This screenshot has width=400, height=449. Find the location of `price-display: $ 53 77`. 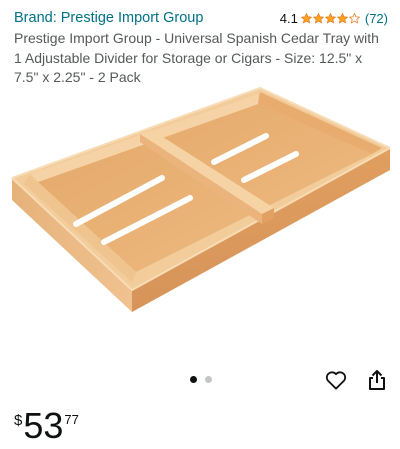

price-display: $ 53 77 is located at coordinates (46, 426).